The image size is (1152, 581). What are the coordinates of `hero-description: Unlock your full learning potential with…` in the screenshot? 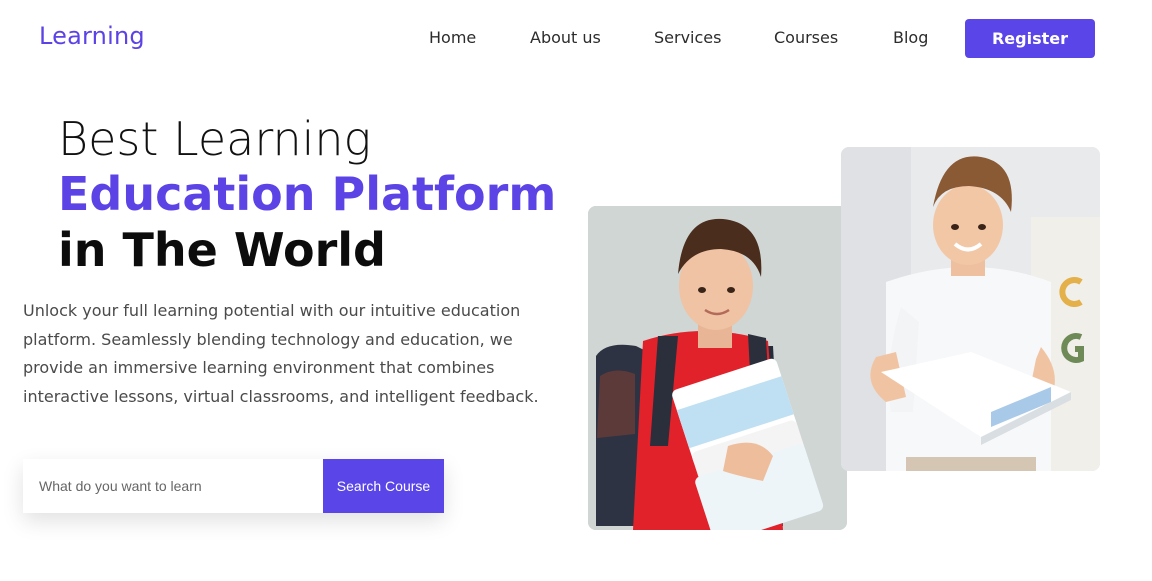 It's located at (281, 353).